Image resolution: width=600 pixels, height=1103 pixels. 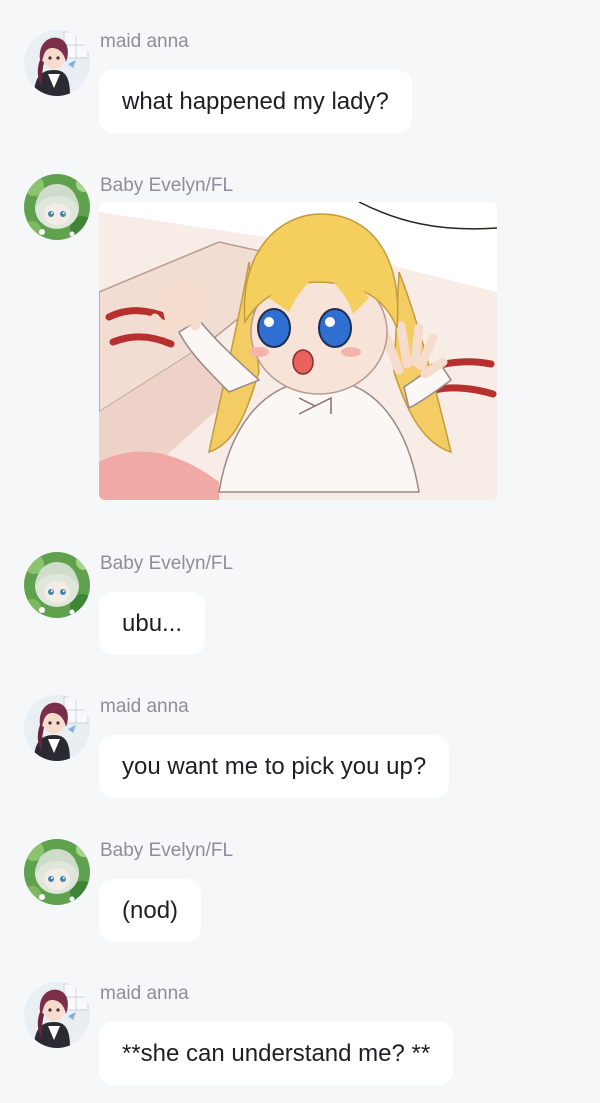 What do you see at coordinates (255, 101) in the screenshot?
I see `message-bubble: what happened my lady?` at bounding box center [255, 101].